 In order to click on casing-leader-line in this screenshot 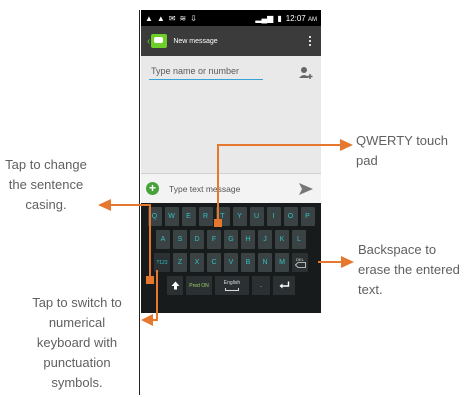, I will do `click(130, 242)`.